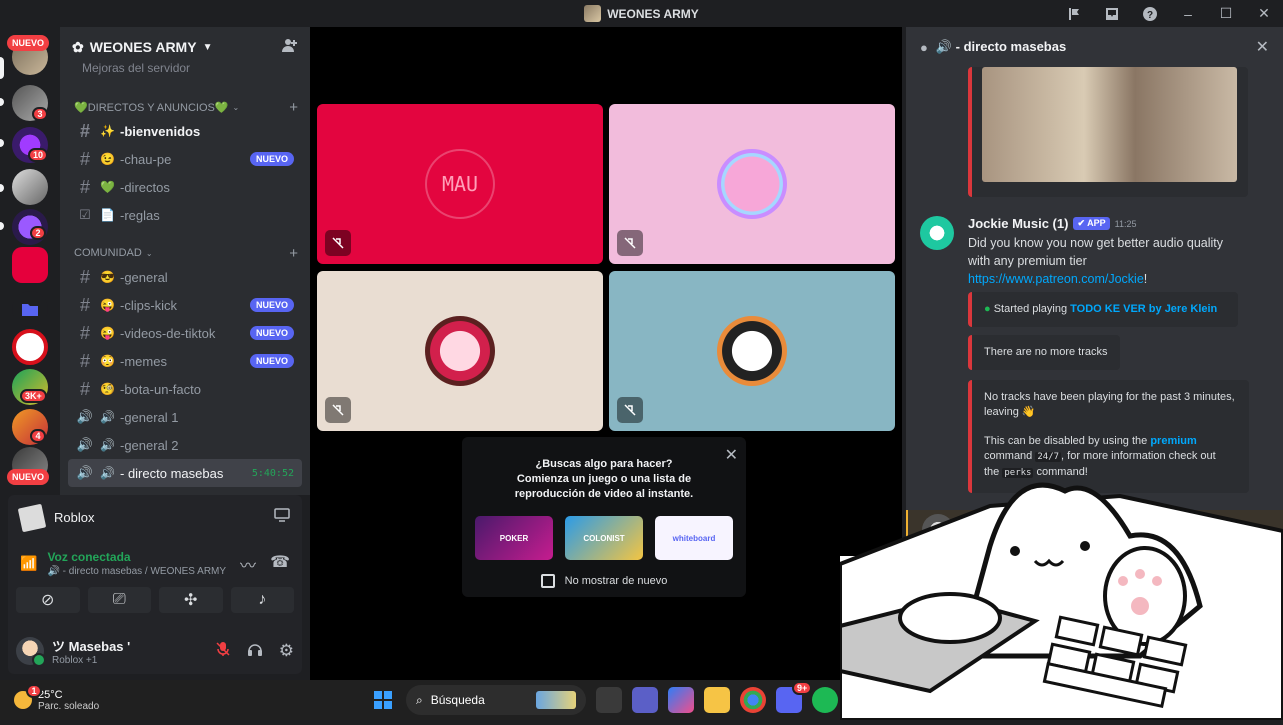 The width and height of the screenshot is (1283, 725). I want to click on disable-prefix: This can be disabled by using the, so click(1067, 441).